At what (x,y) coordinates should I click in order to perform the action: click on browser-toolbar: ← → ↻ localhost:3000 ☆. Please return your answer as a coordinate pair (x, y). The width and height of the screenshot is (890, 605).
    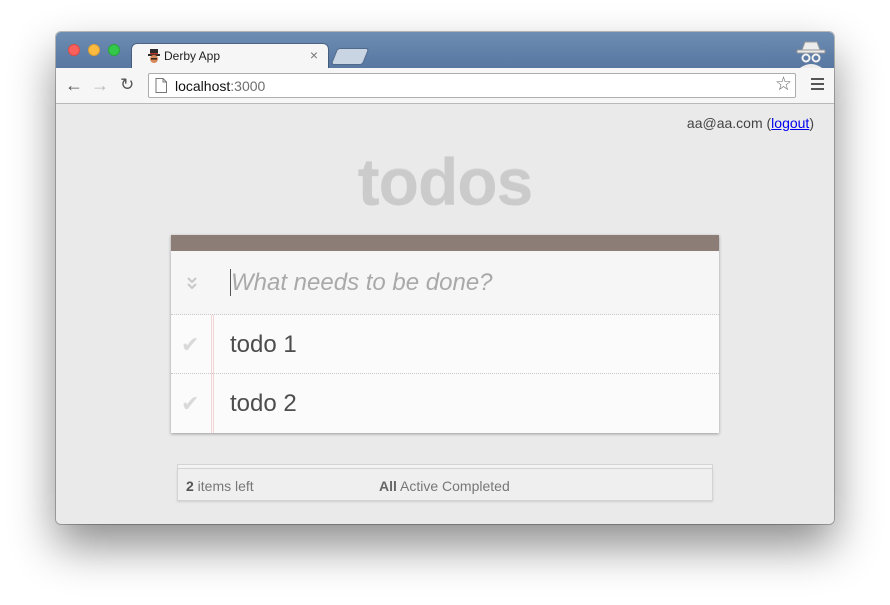
    Looking at the image, I should click on (445, 86).